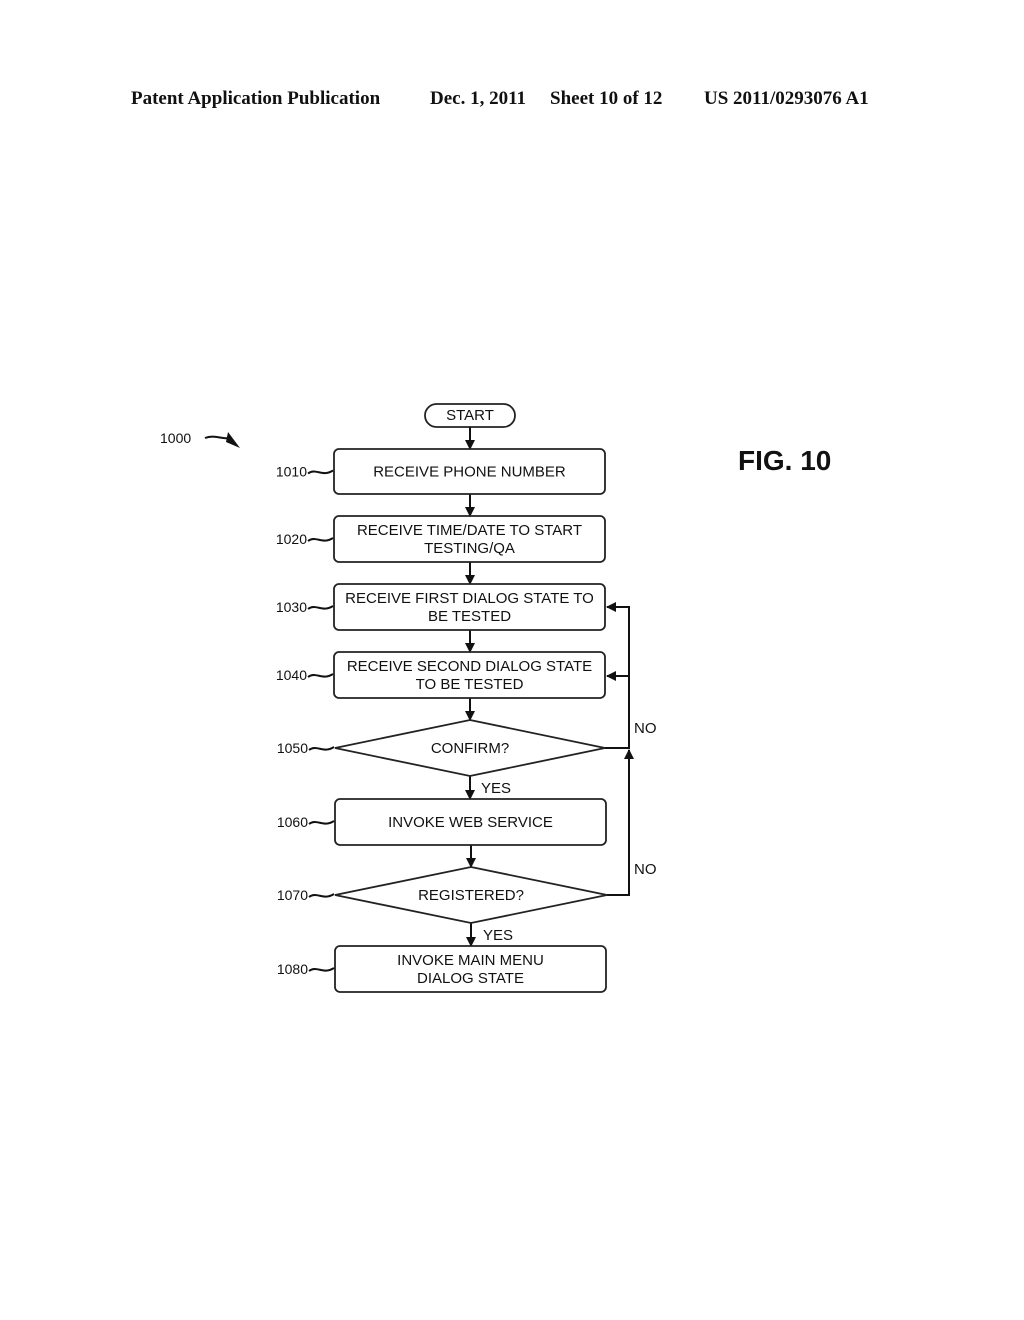 This screenshot has height=1320, width=1024. Describe the element at coordinates (292, 969) in the screenshot. I see `step-ref: 1080` at that location.